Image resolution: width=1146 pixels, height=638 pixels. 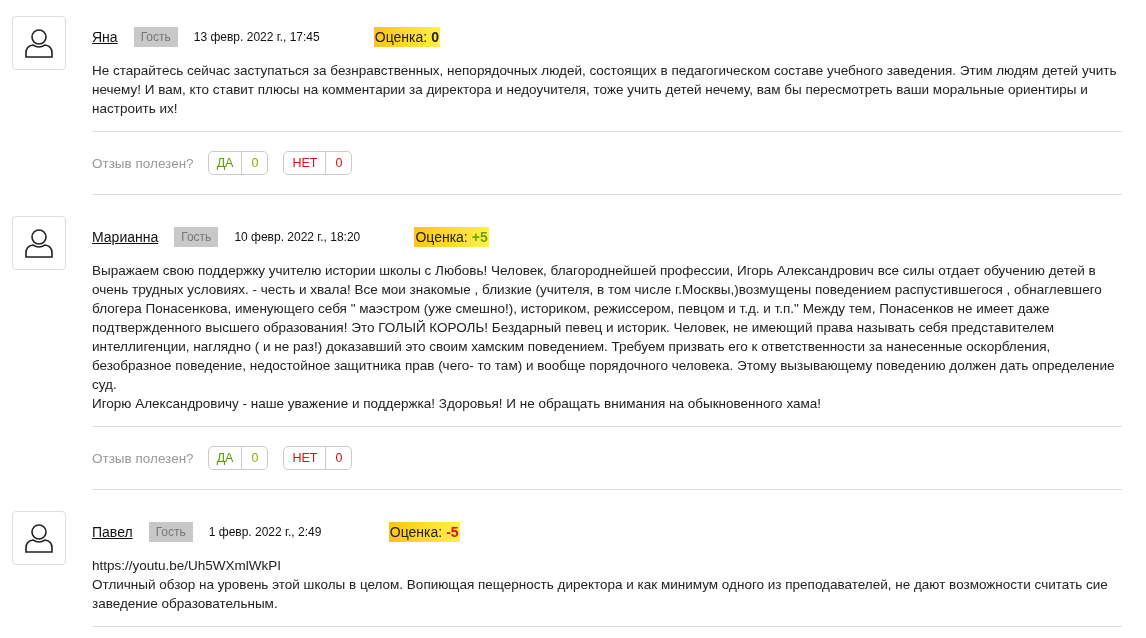 I want to click on review-date: 13 февр. 2022 г., 17:45, so click(x=257, y=36).